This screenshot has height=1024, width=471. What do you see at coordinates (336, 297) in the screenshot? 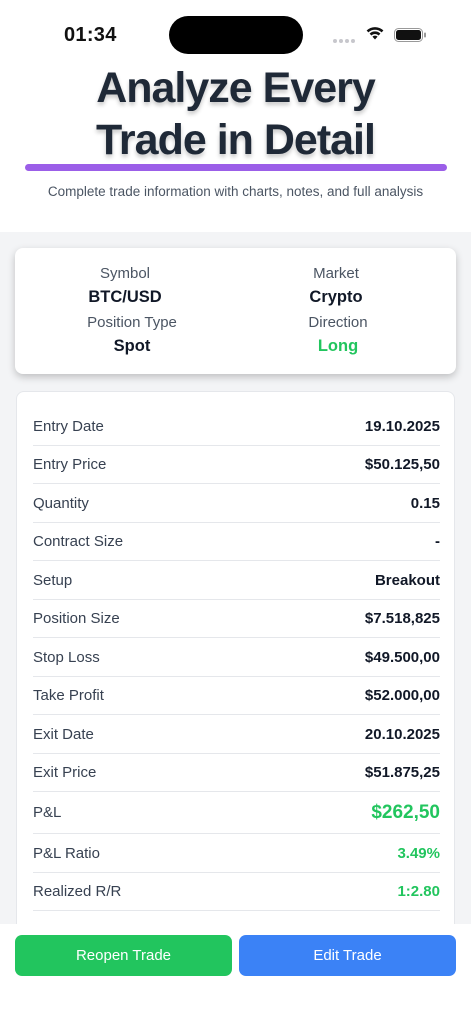
I see `market-value: Crypto` at bounding box center [336, 297].